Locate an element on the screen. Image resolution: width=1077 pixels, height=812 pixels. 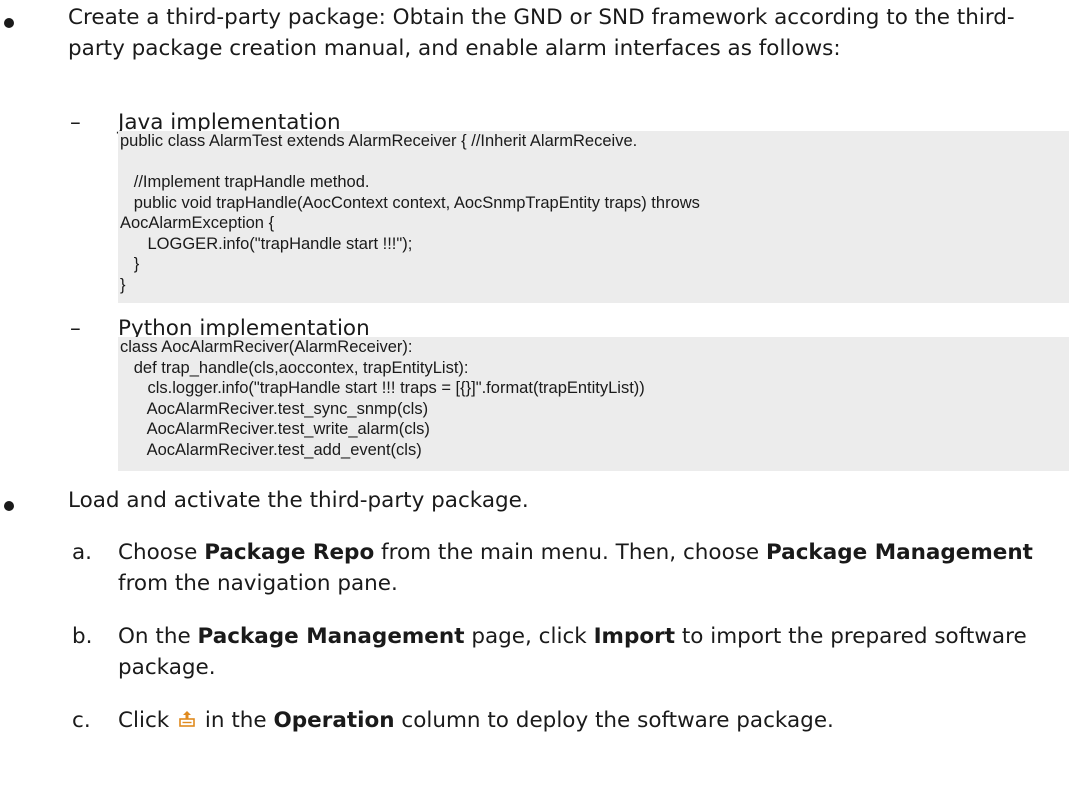
menu-package-repo: Package Repo is located at coordinates (289, 552).